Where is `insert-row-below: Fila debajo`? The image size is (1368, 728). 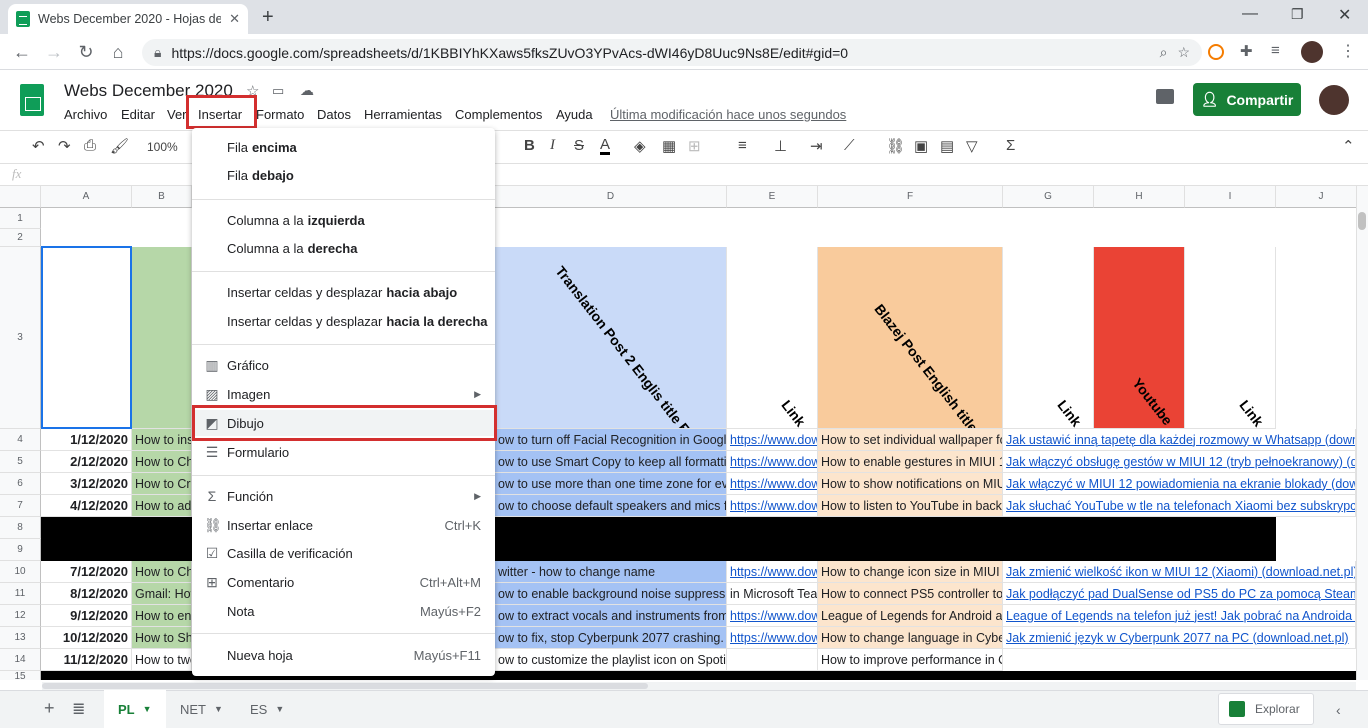
insert-row-below: Fila debajo is located at coordinates (343, 175).